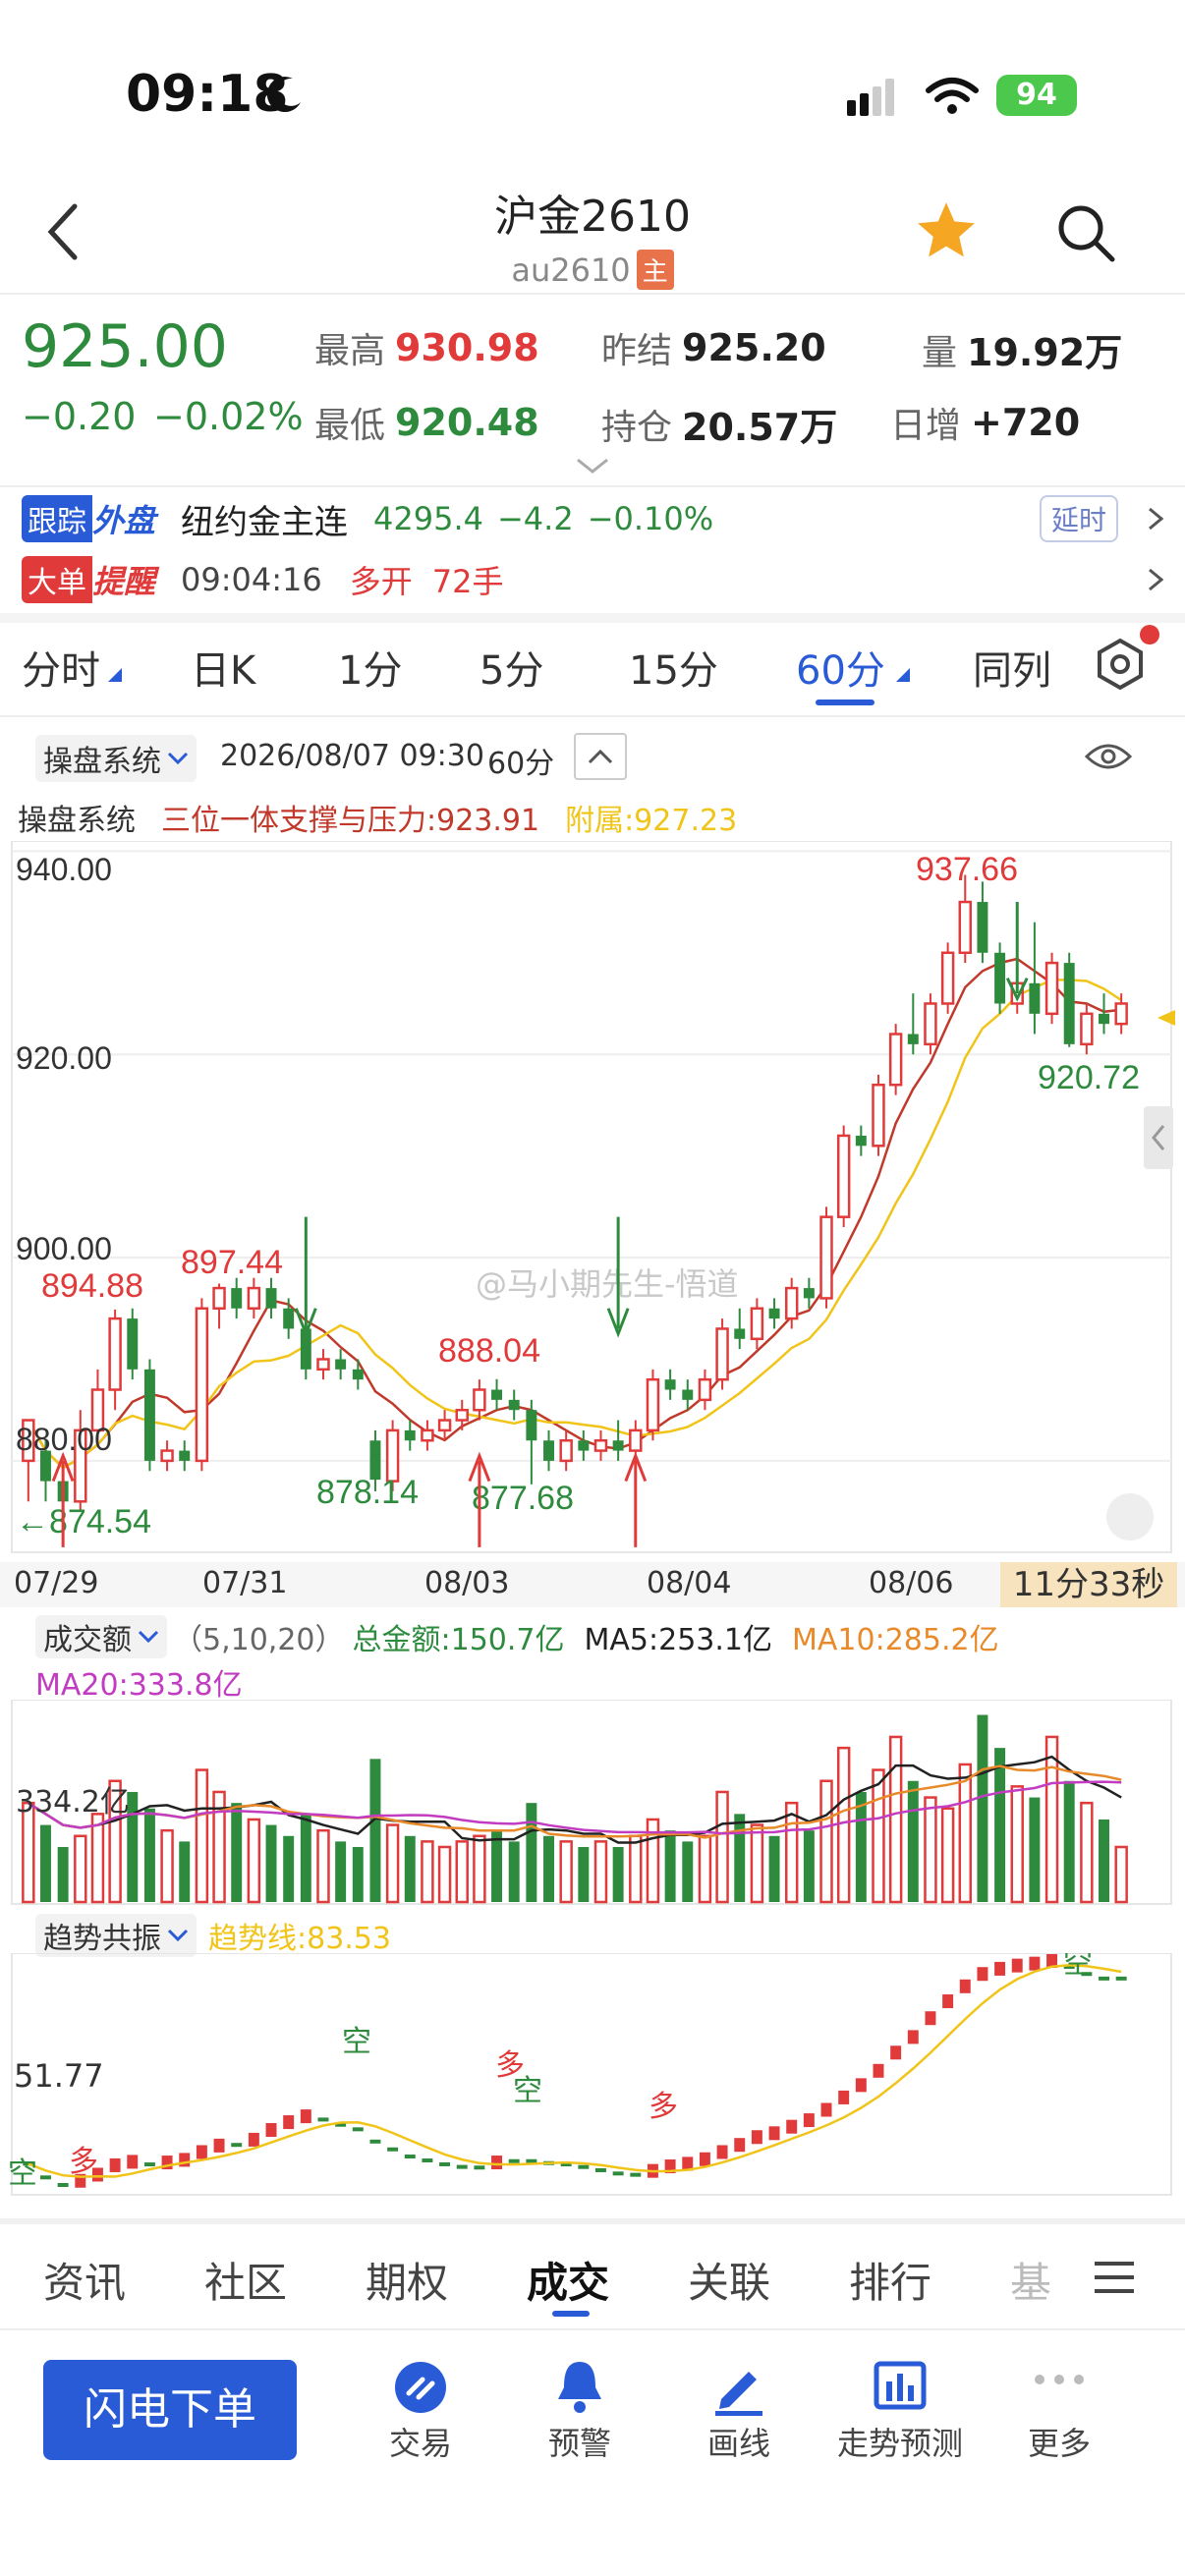  What do you see at coordinates (223, 667) in the screenshot?
I see `tab-daily-k: 日K` at bounding box center [223, 667].